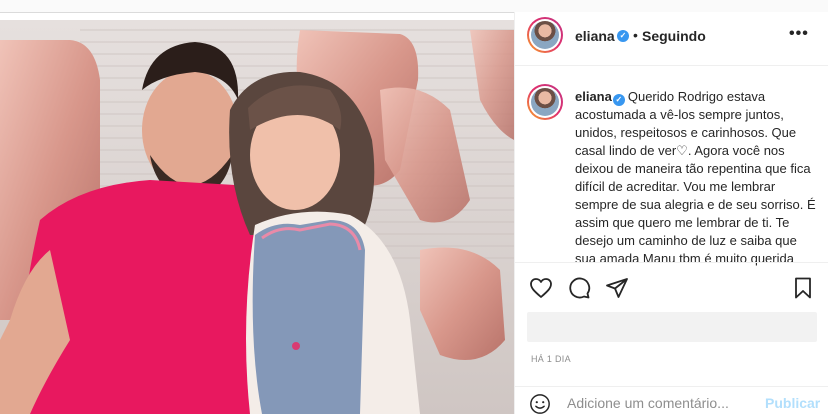 This screenshot has width=828, height=414. What do you see at coordinates (545, 35) in the screenshot?
I see `avatar` at bounding box center [545, 35].